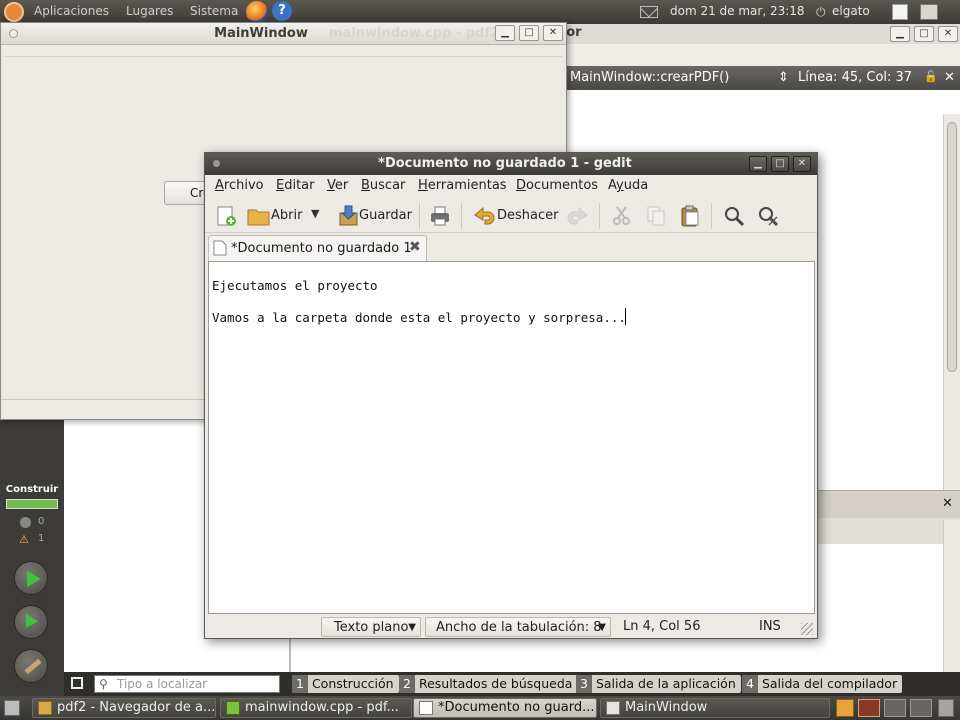 The width and height of the screenshot is (960, 720). What do you see at coordinates (649, 77) in the screenshot?
I see `function-combo: MainWindow::crearPDF()` at bounding box center [649, 77].